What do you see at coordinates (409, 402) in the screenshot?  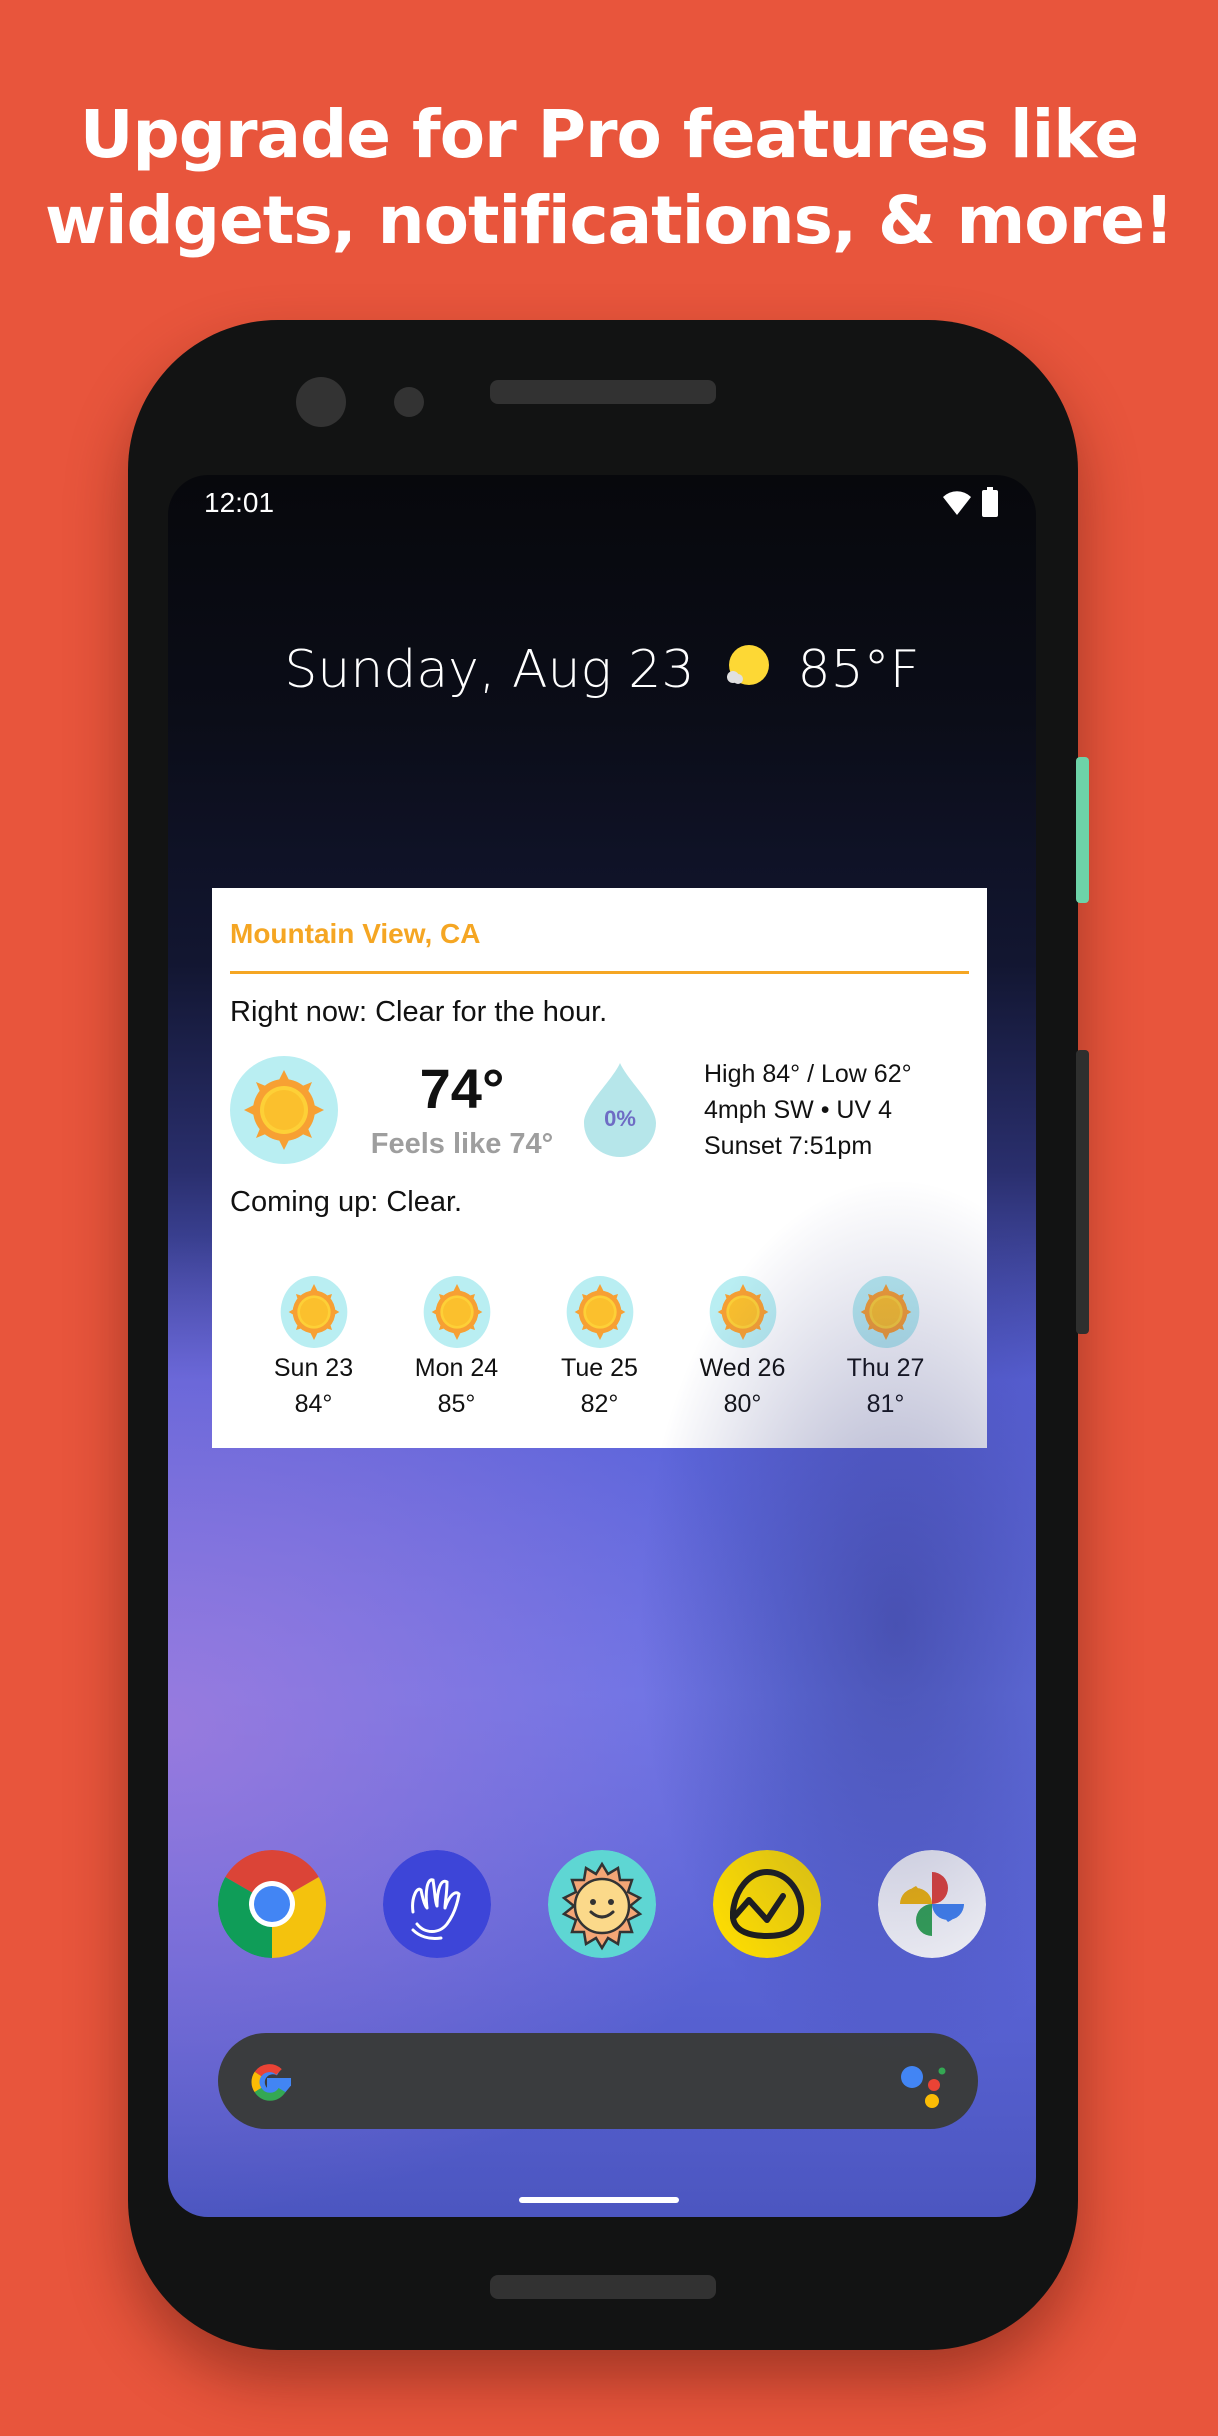 I see `proximity-sensor` at bounding box center [409, 402].